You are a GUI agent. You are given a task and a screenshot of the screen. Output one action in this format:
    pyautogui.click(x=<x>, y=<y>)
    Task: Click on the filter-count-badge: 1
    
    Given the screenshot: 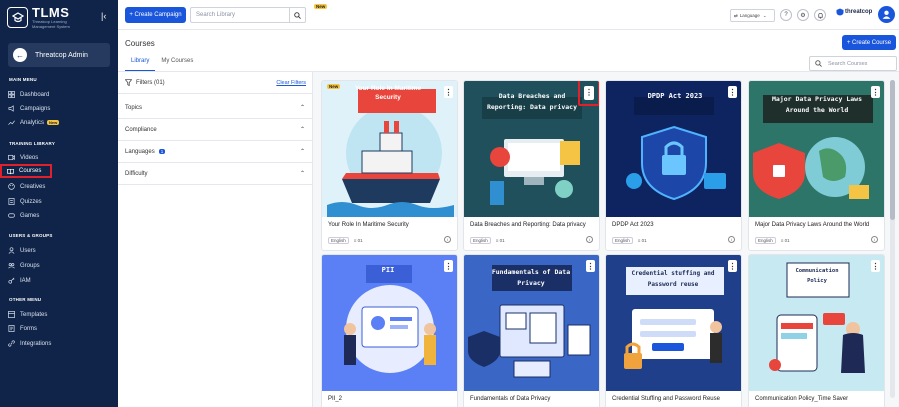 What is the action you would take?
    pyautogui.click(x=162, y=151)
    